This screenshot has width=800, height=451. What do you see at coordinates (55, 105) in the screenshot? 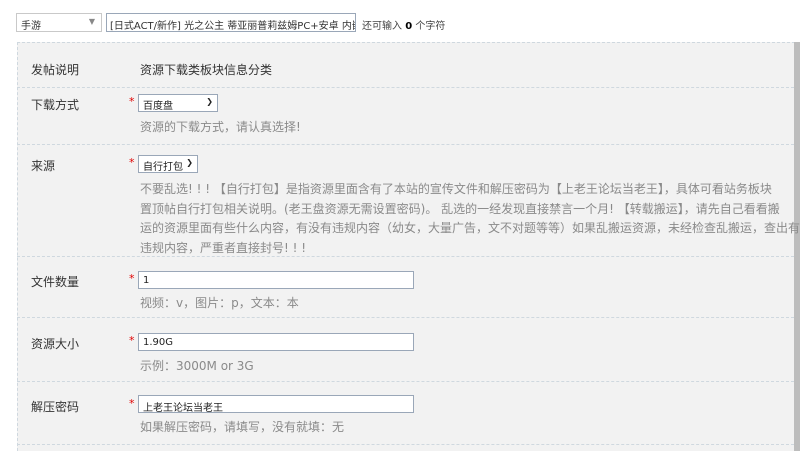
I see `download-method-label: 下载方式` at bounding box center [55, 105].